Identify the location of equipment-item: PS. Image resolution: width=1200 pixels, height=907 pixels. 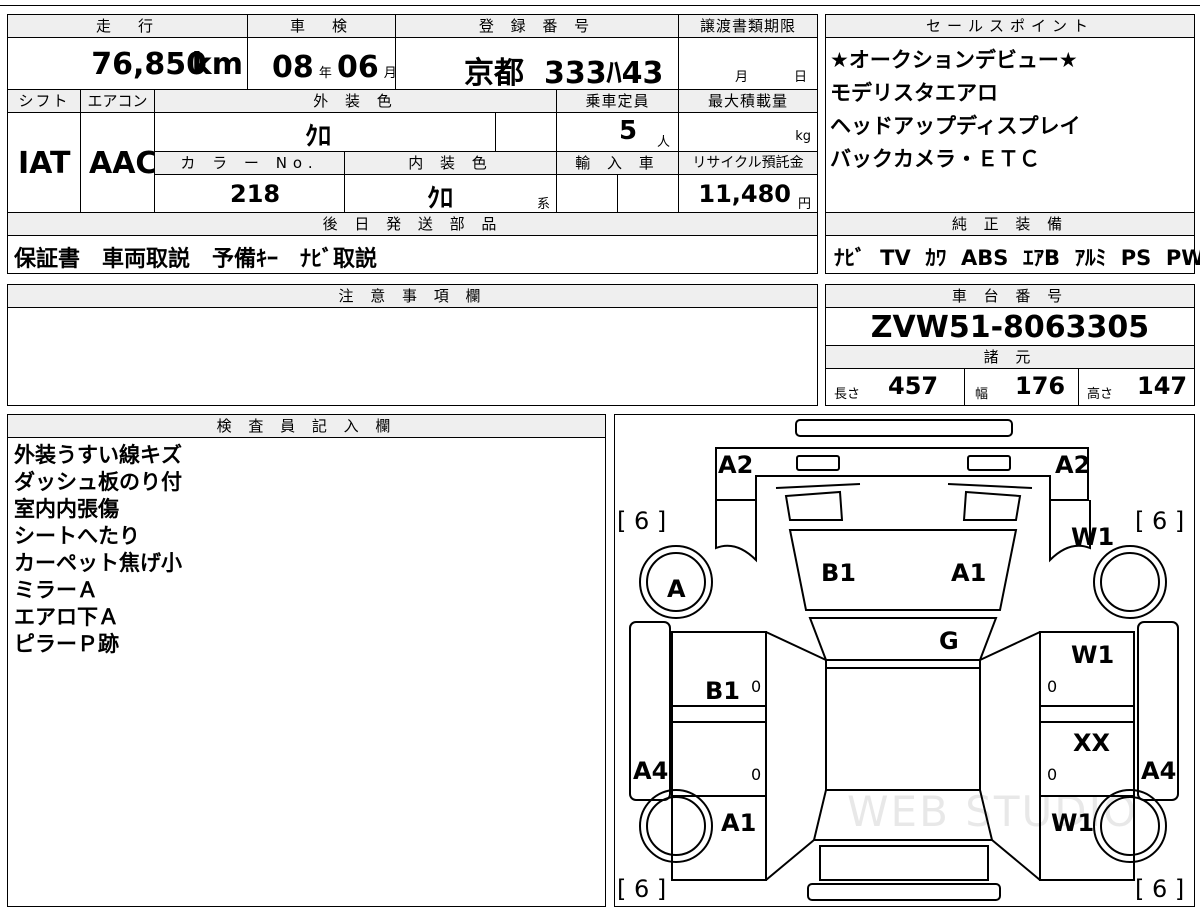
(1136, 258).